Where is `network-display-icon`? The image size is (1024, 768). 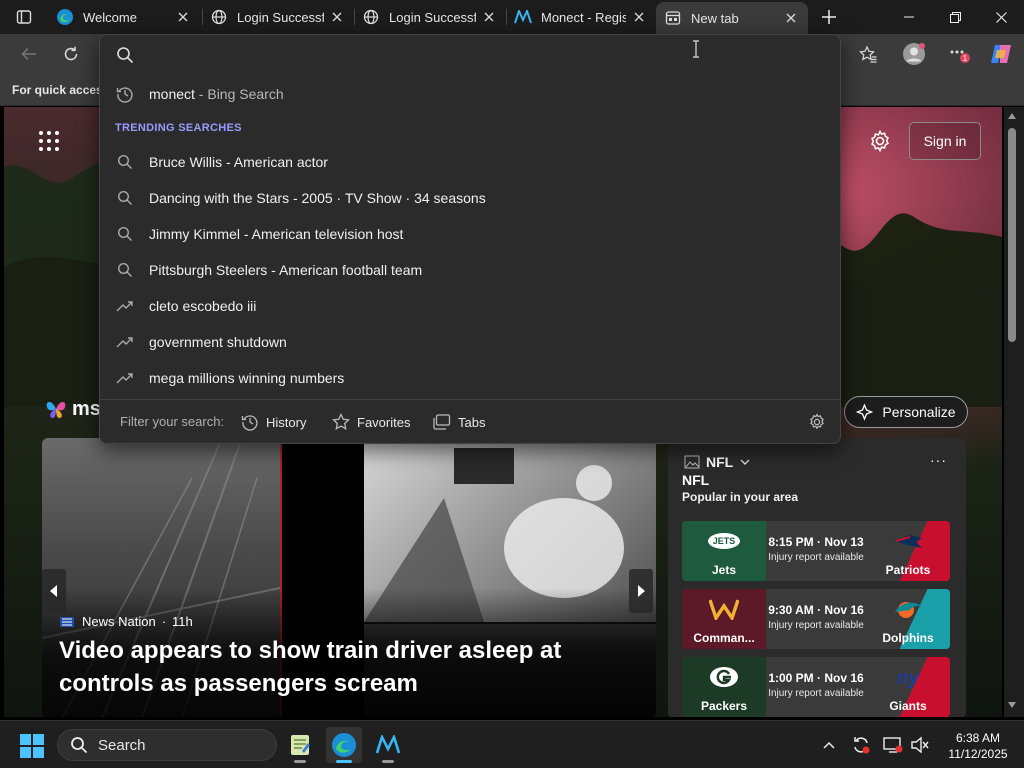
network-display-icon is located at coordinates (893, 745).